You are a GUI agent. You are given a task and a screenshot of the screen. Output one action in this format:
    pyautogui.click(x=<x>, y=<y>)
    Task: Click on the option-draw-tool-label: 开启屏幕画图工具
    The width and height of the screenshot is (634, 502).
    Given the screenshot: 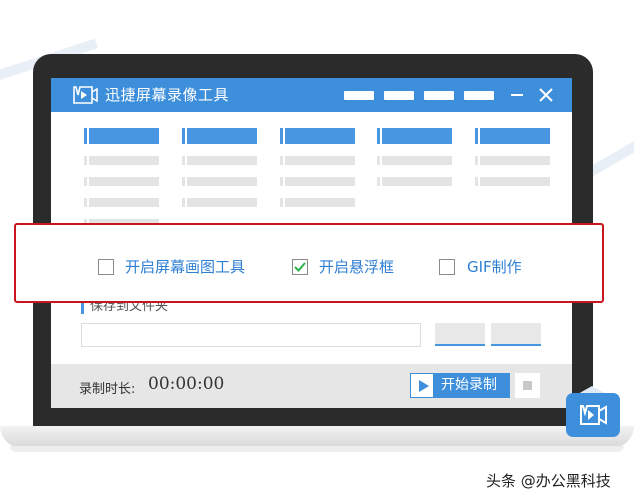 What is the action you would take?
    pyautogui.click(x=185, y=267)
    